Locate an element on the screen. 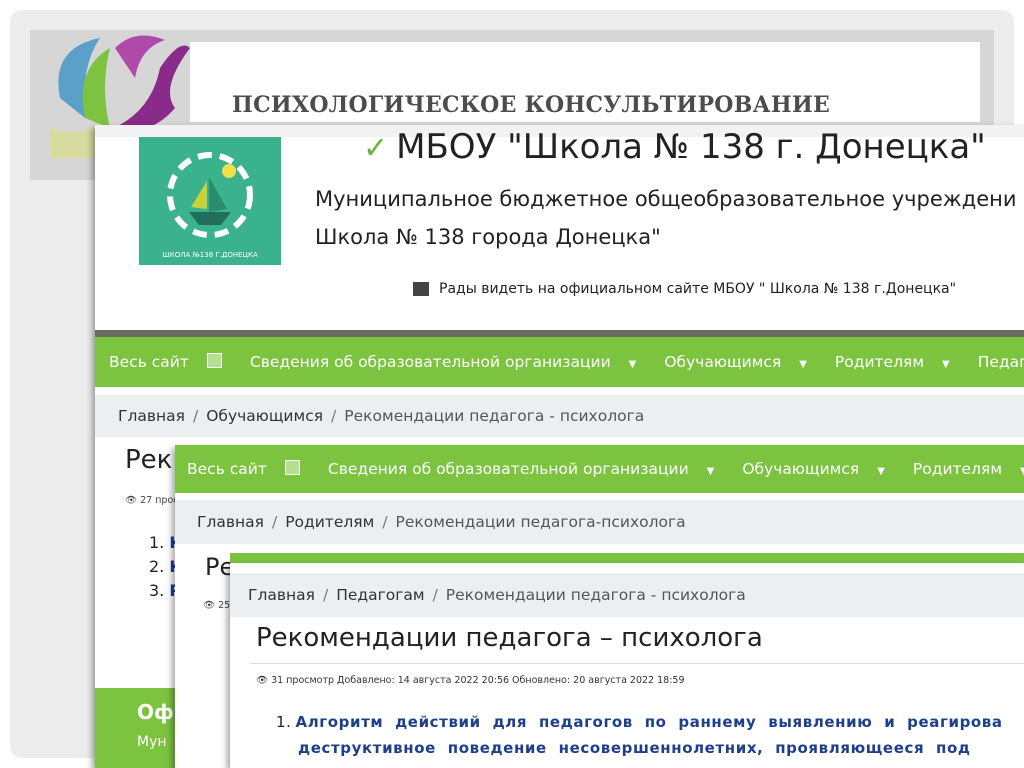  page-title-1: Рек is located at coordinates (149, 460).